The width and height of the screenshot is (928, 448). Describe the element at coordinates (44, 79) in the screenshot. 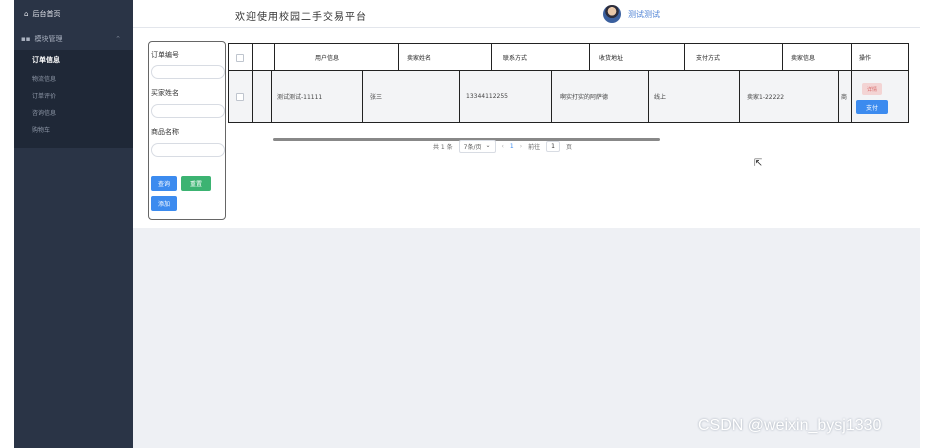

I see `sidebar-item-label: 物流信息` at that location.